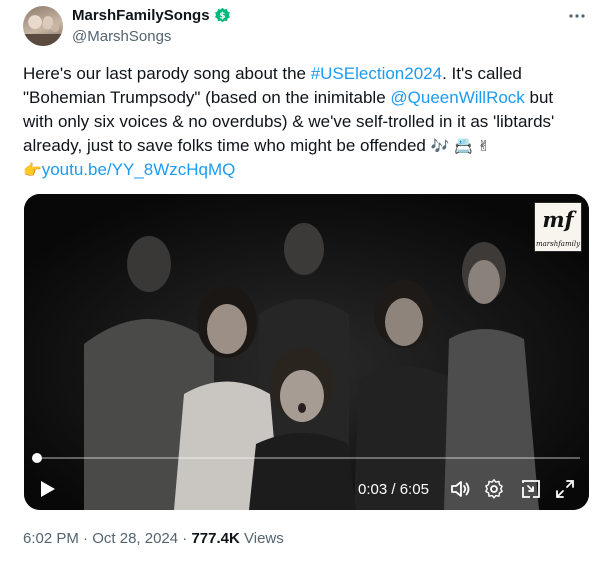  What do you see at coordinates (565, 489) in the screenshot?
I see `fullscreen-icon` at bounding box center [565, 489].